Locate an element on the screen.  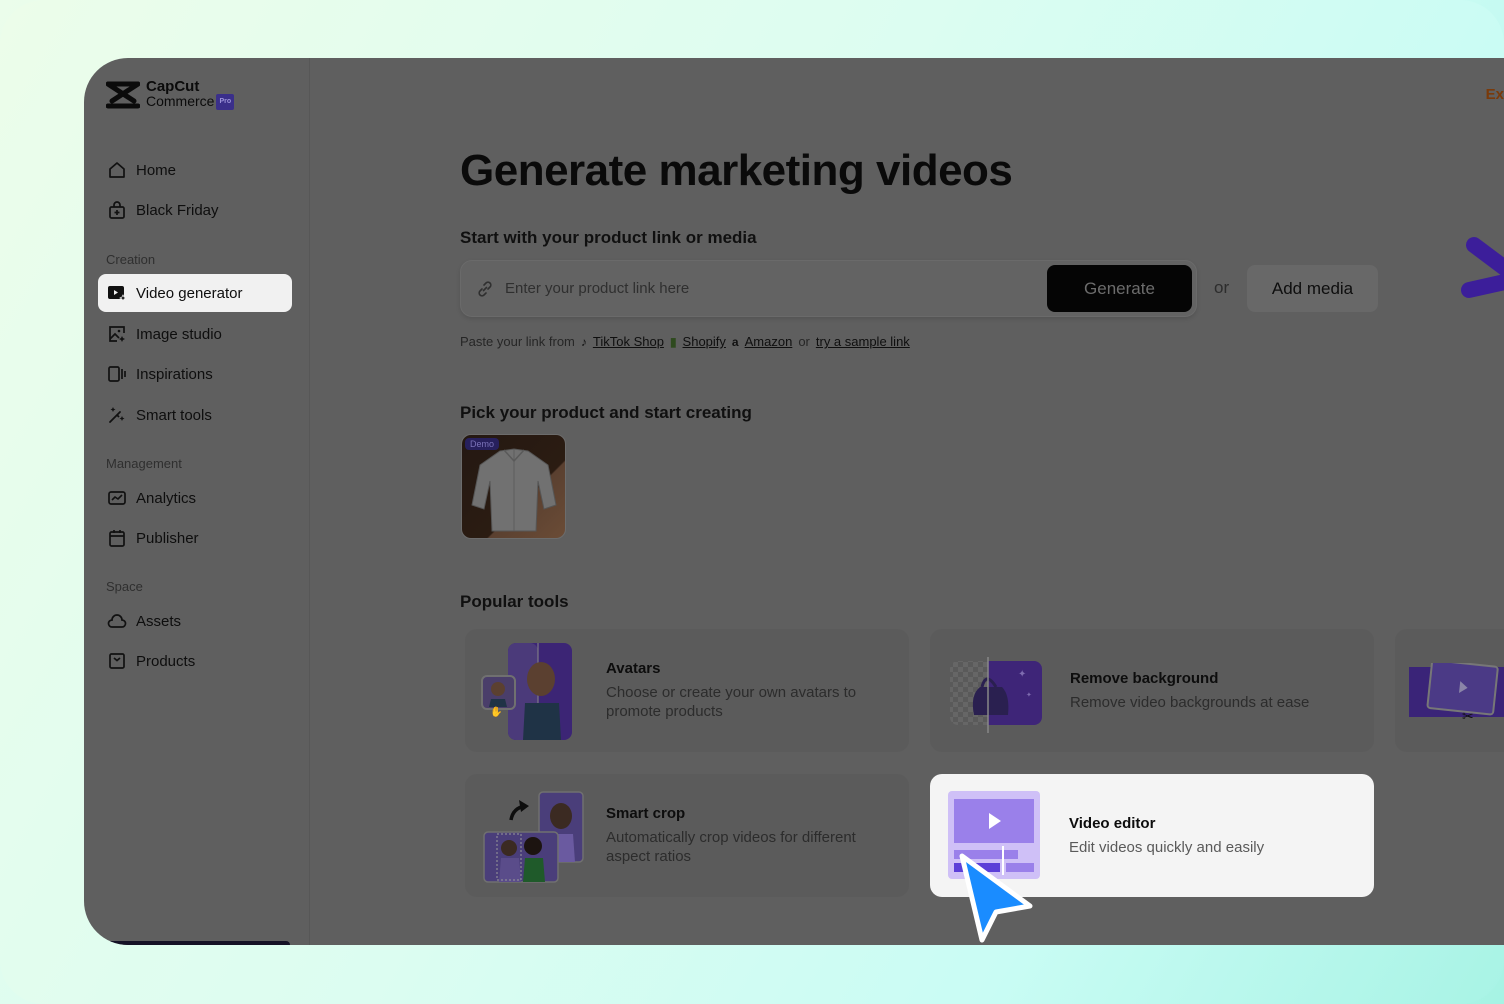
shopify-link: Shopify is located at coordinates (704, 341).